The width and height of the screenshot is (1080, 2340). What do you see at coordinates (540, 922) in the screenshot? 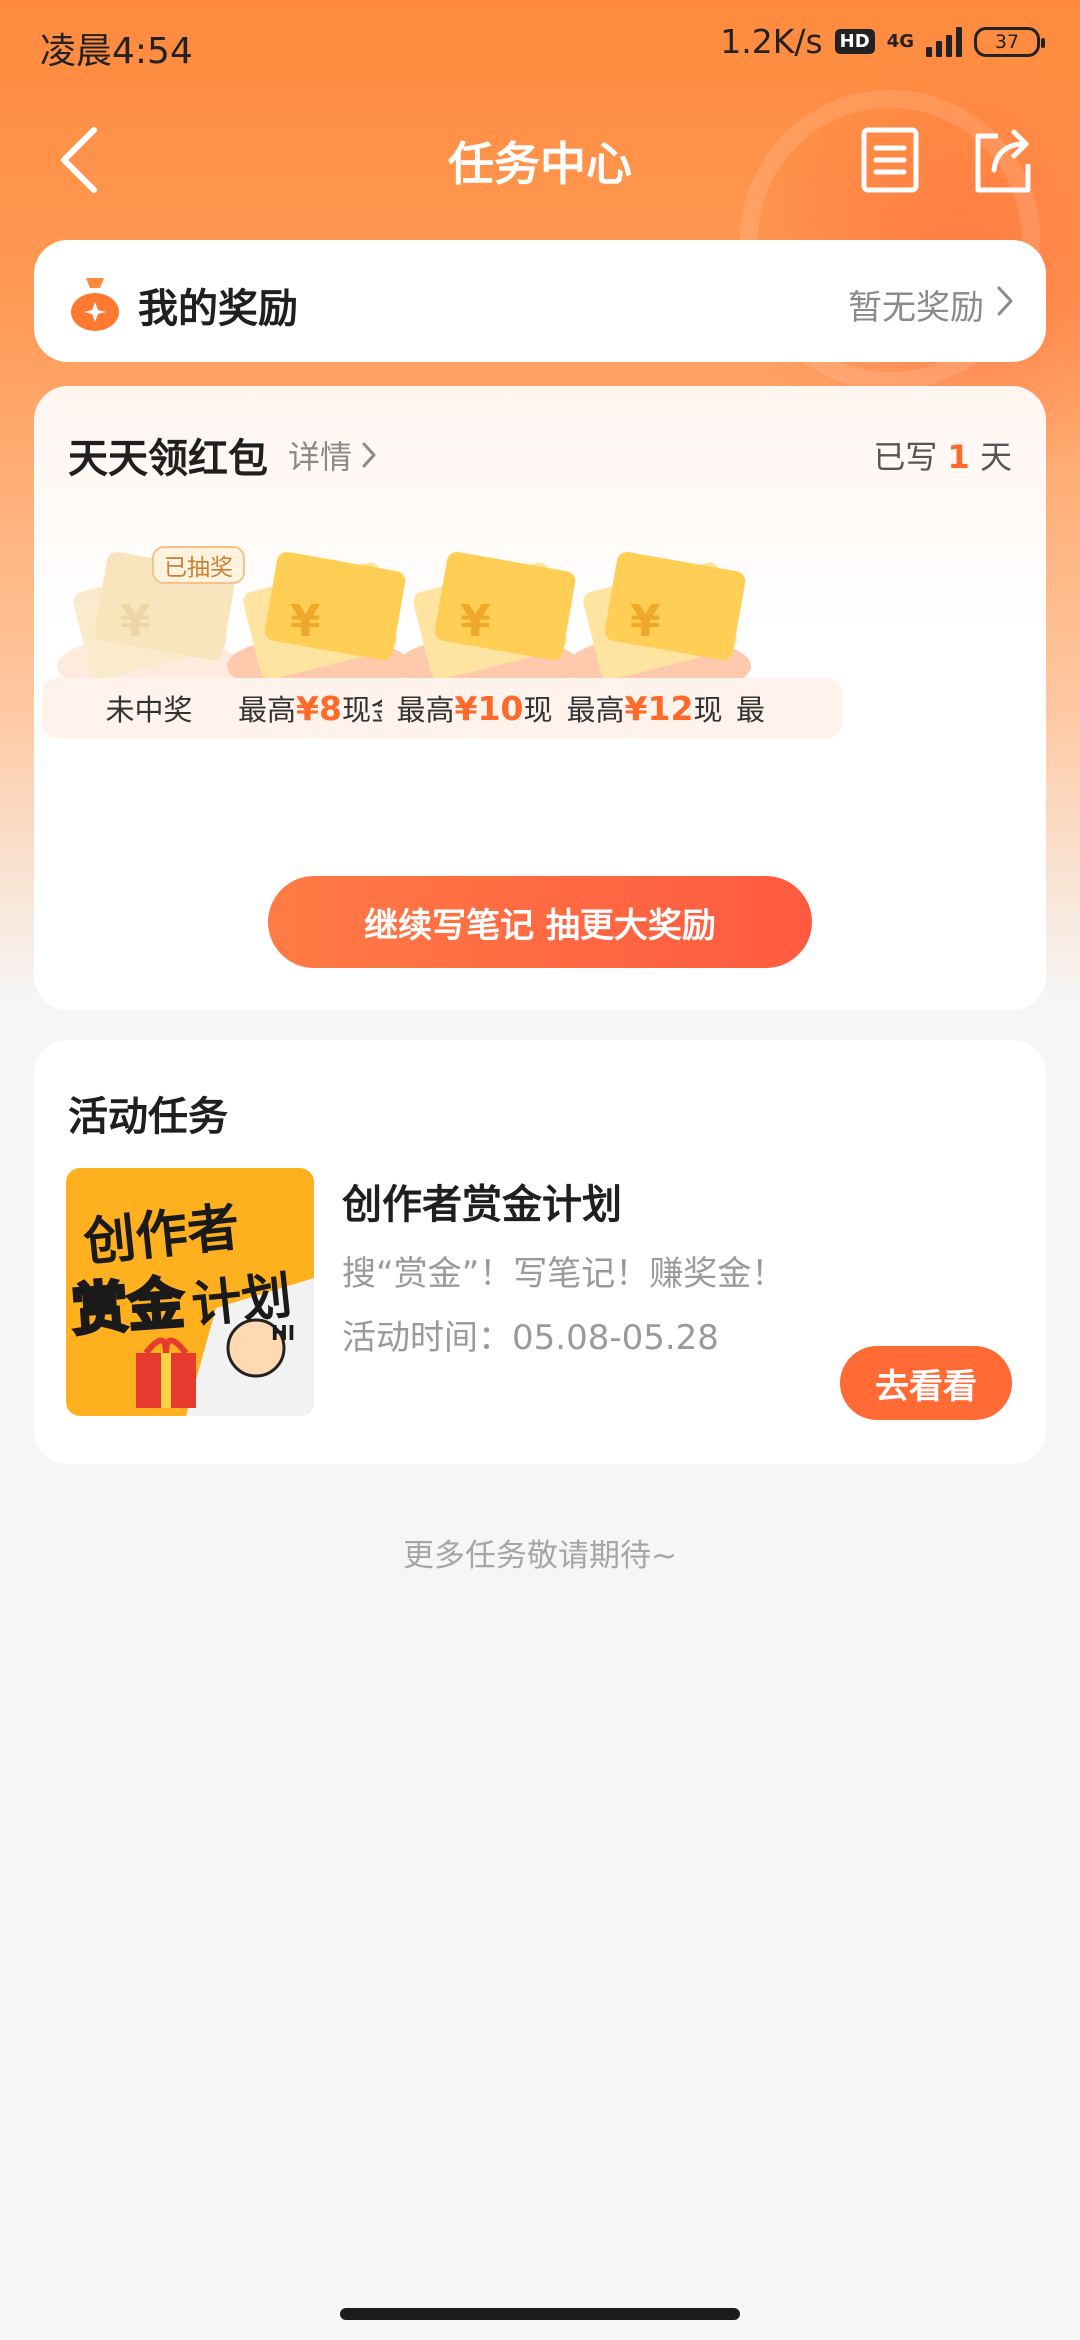
I see `continue-writing-button: 继续写笔记 抽更大奖励` at bounding box center [540, 922].